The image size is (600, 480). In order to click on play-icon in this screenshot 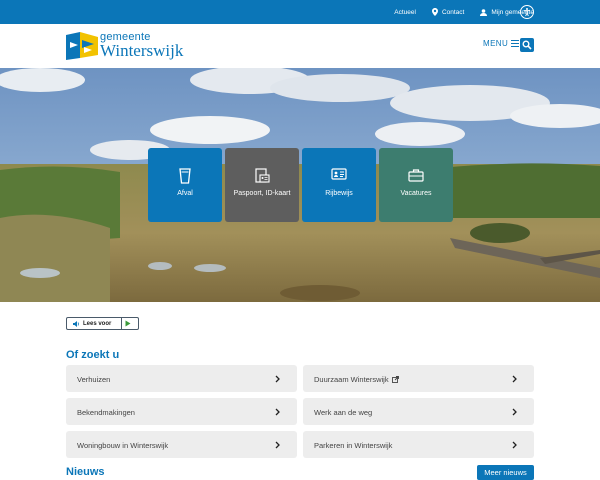, I will do `click(128, 323)`.